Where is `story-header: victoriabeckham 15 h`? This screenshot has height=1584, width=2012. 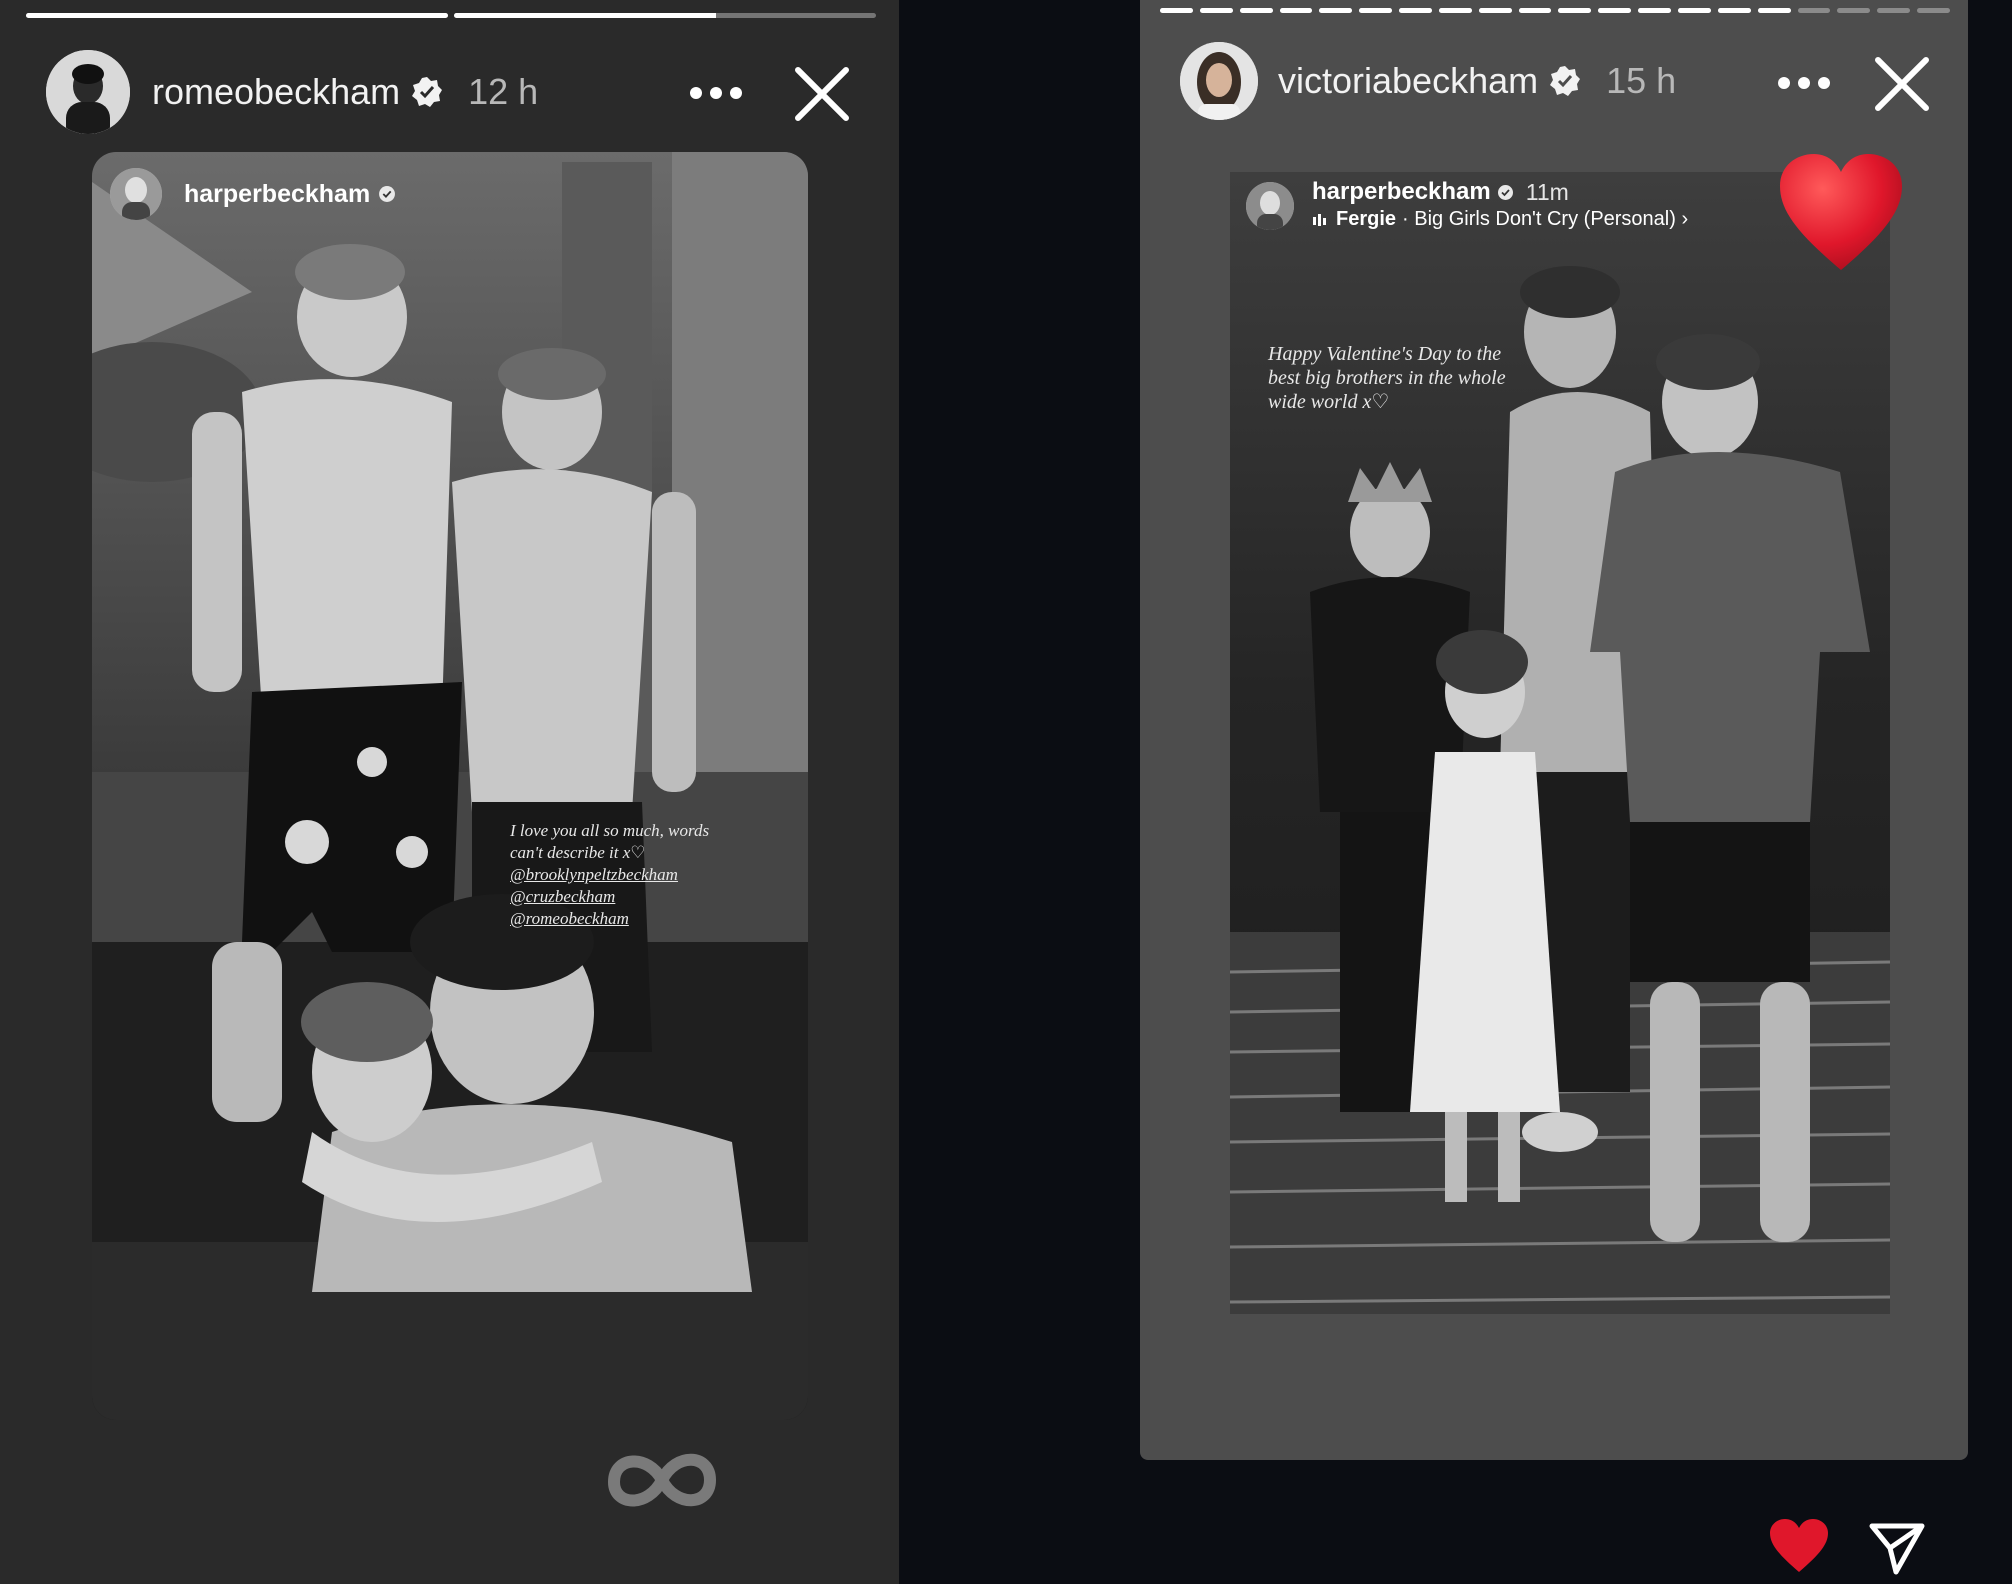 story-header: victoriabeckham 15 h is located at coordinates (1428, 81).